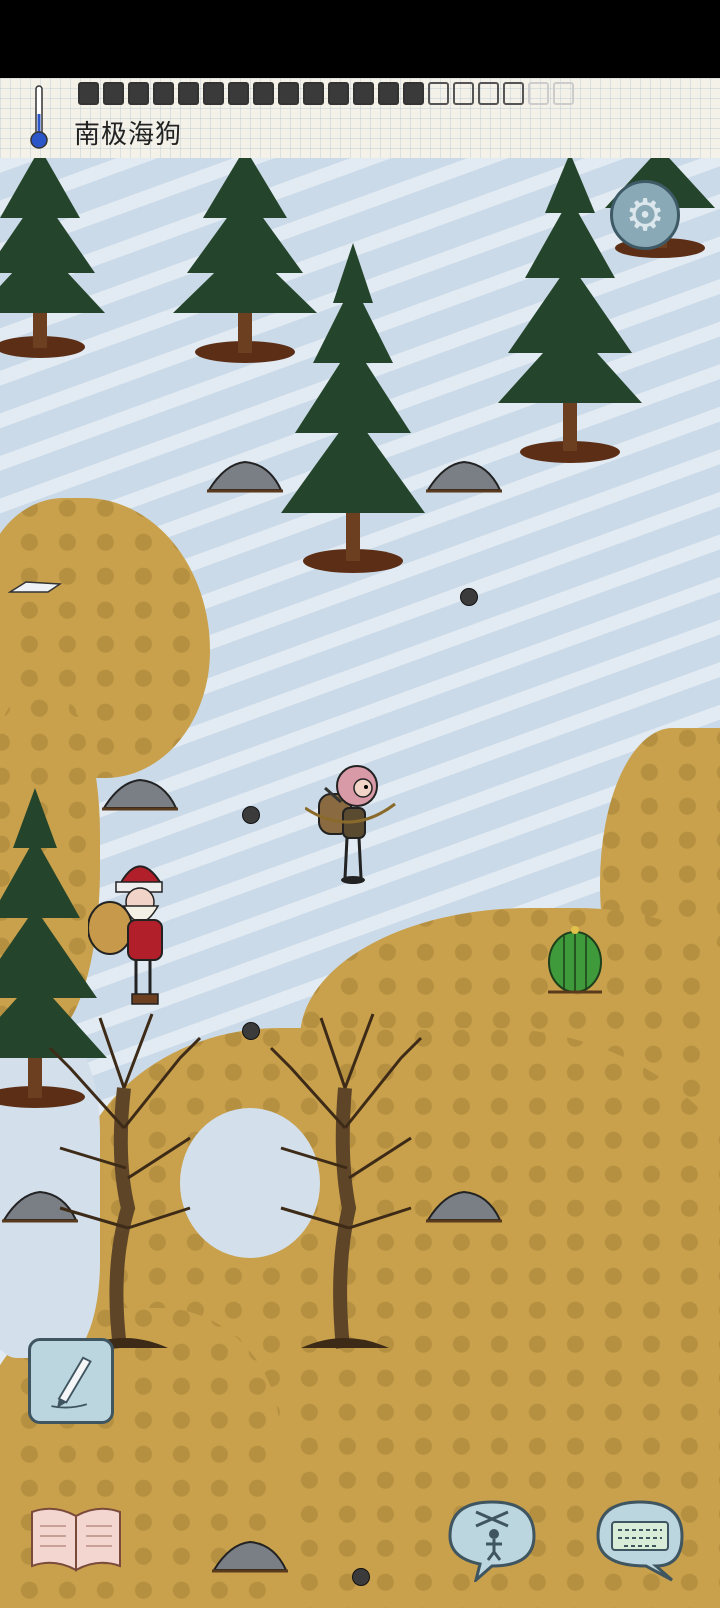 This screenshot has height=1608, width=720. What do you see at coordinates (326, 94) in the screenshot?
I see `food-meter` at bounding box center [326, 94].